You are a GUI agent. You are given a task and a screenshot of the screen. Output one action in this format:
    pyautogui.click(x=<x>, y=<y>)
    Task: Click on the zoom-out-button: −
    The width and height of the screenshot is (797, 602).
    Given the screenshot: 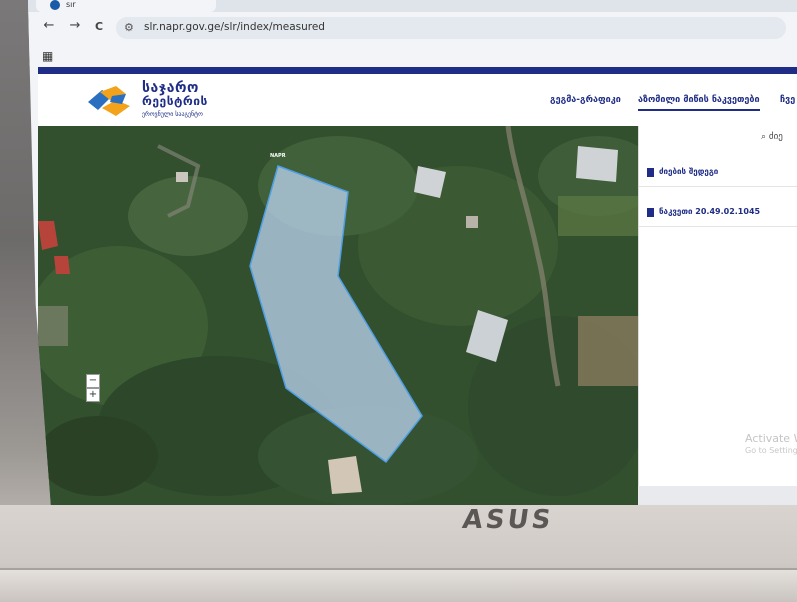 What is the action you would take?
    pyautogui.click(x=93, y=381)
    